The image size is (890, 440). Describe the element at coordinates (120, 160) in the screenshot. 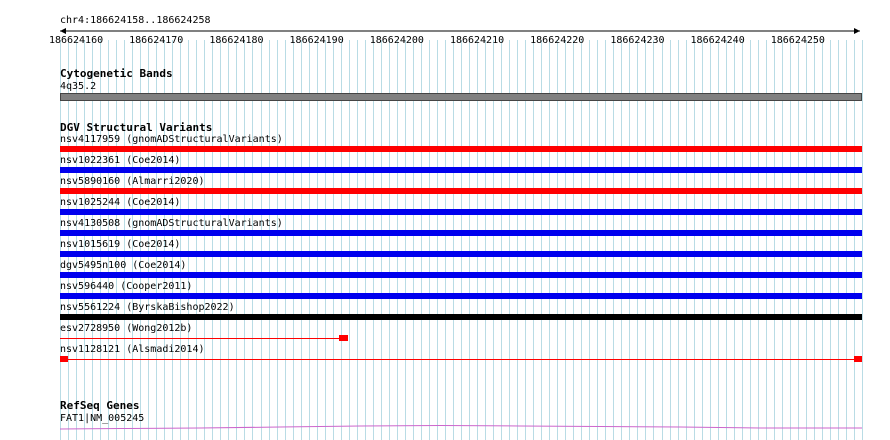

I see `dgv-feature-label: nsv1022361 (Coe2014)` at that location.